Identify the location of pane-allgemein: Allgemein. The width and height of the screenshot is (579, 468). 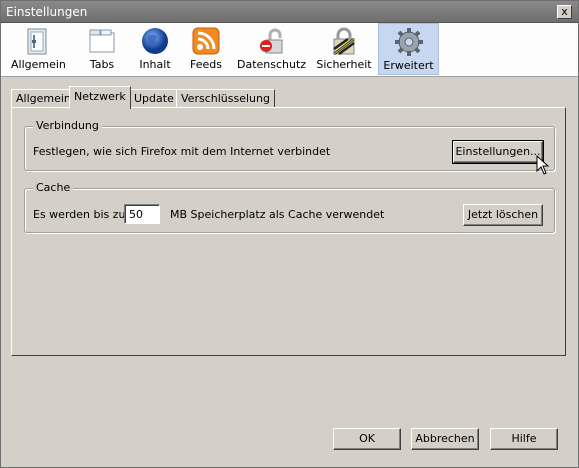
(38, 49).